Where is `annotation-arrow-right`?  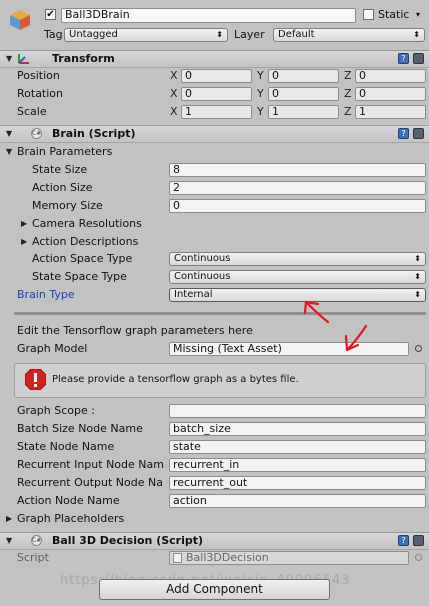 annotation-arrow-right is located at coordinates (356, 338).